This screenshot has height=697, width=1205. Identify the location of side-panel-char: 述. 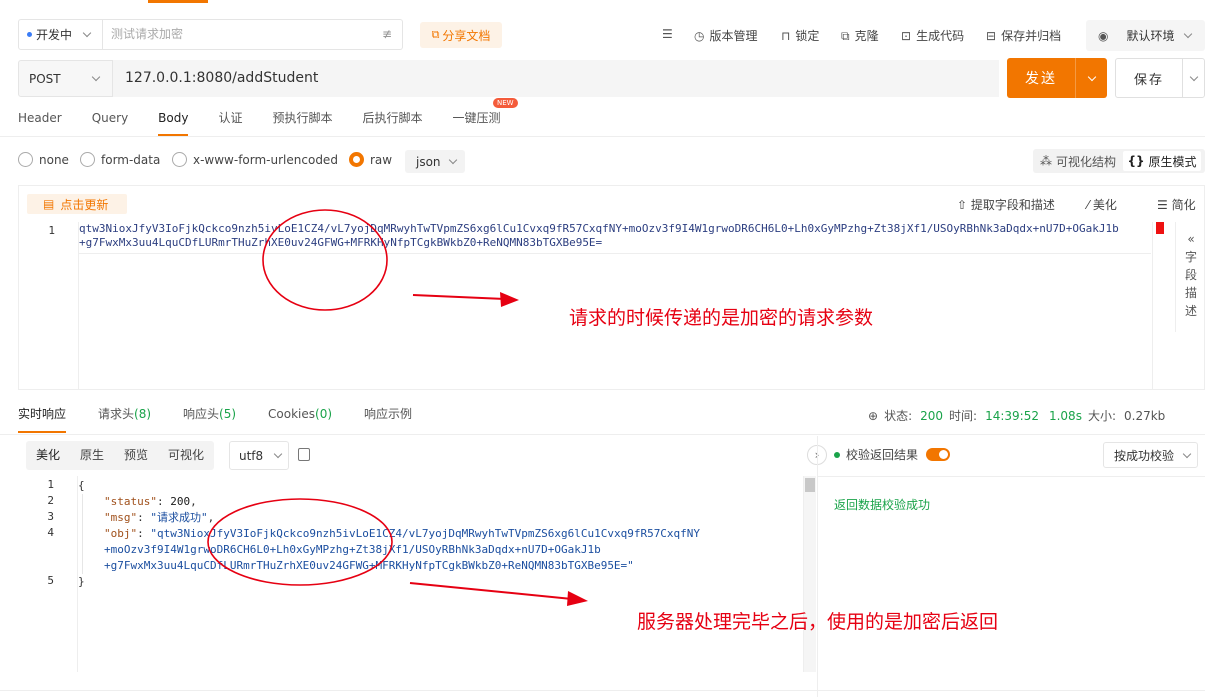
(1190, 311).